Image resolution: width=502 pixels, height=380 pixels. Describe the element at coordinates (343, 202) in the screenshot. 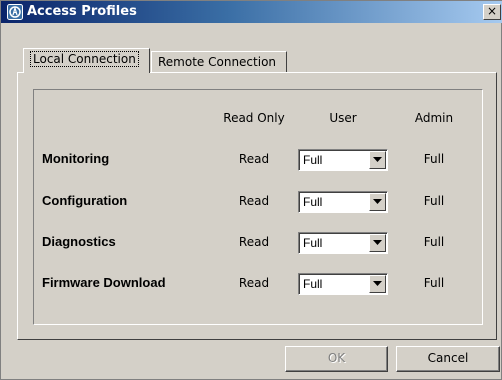

I see `configuration-user-select: Full` at that location.